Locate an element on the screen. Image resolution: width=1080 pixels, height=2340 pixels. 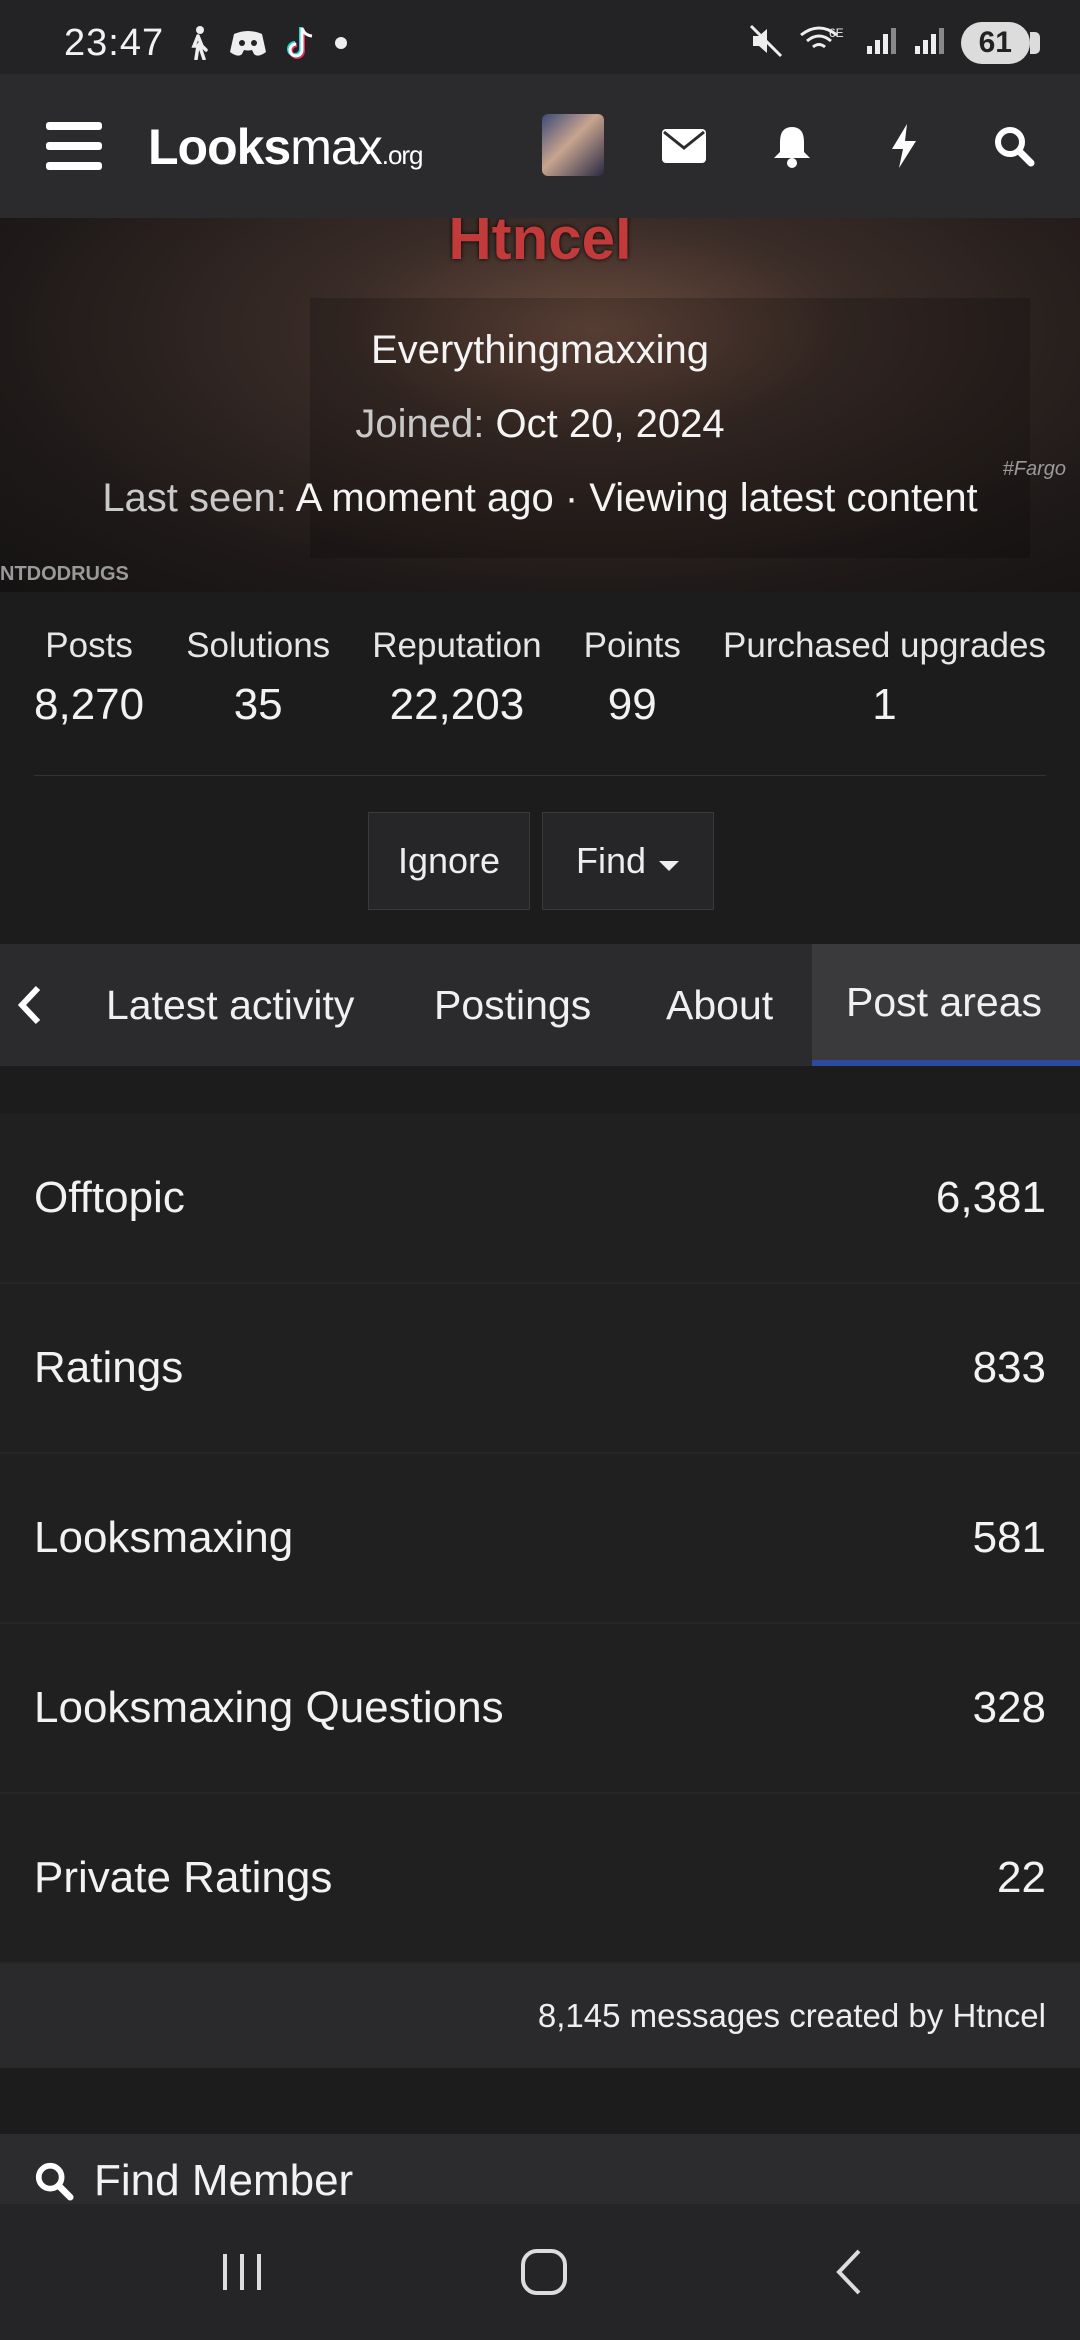
dot-icon is located at coordinates (341, 45).